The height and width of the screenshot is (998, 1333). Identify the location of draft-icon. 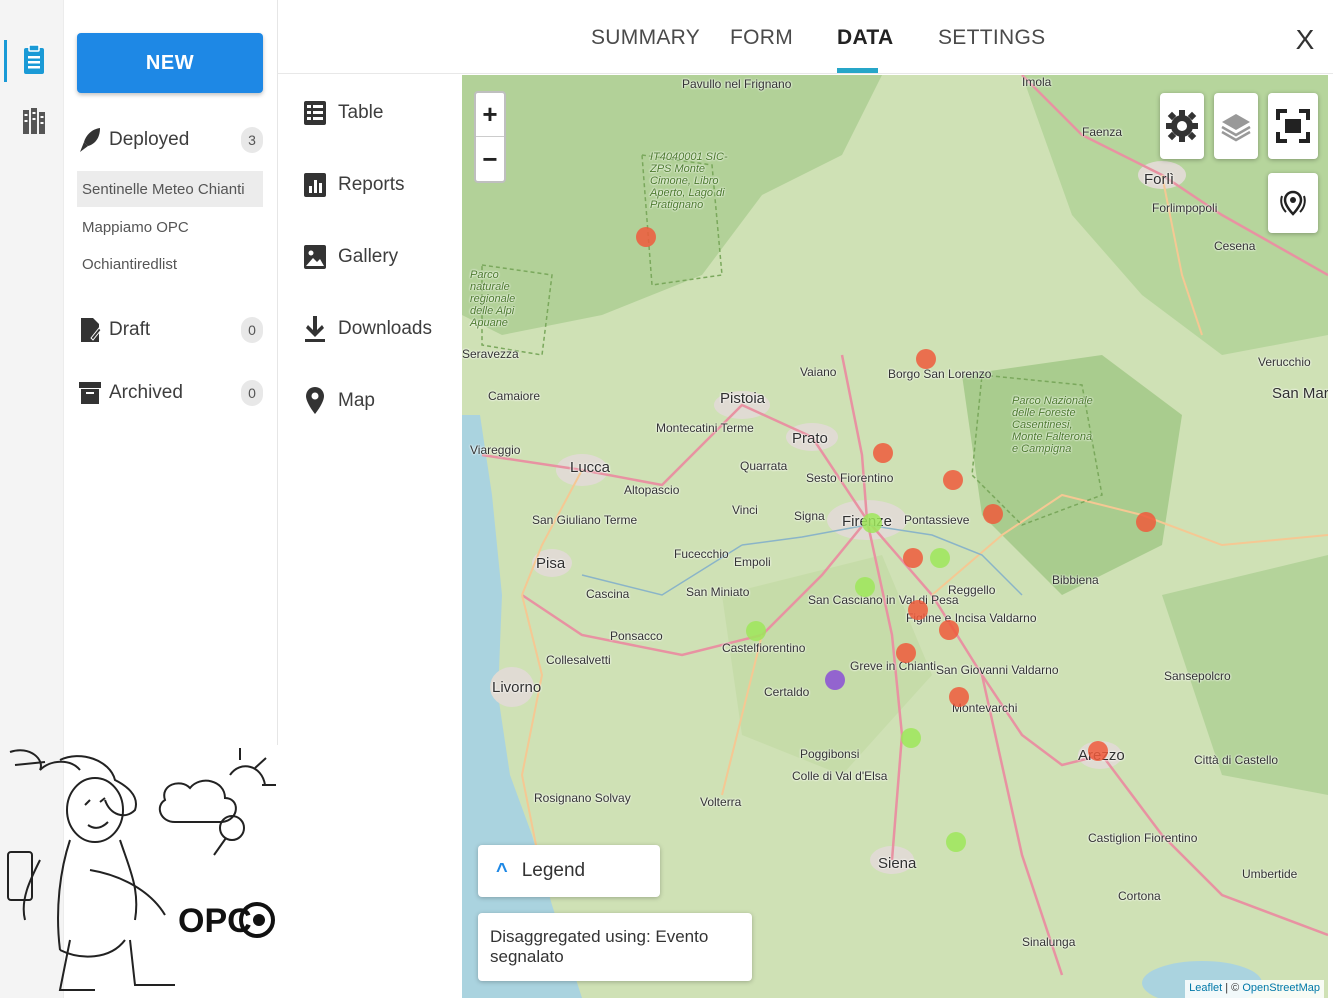
(90, 330).